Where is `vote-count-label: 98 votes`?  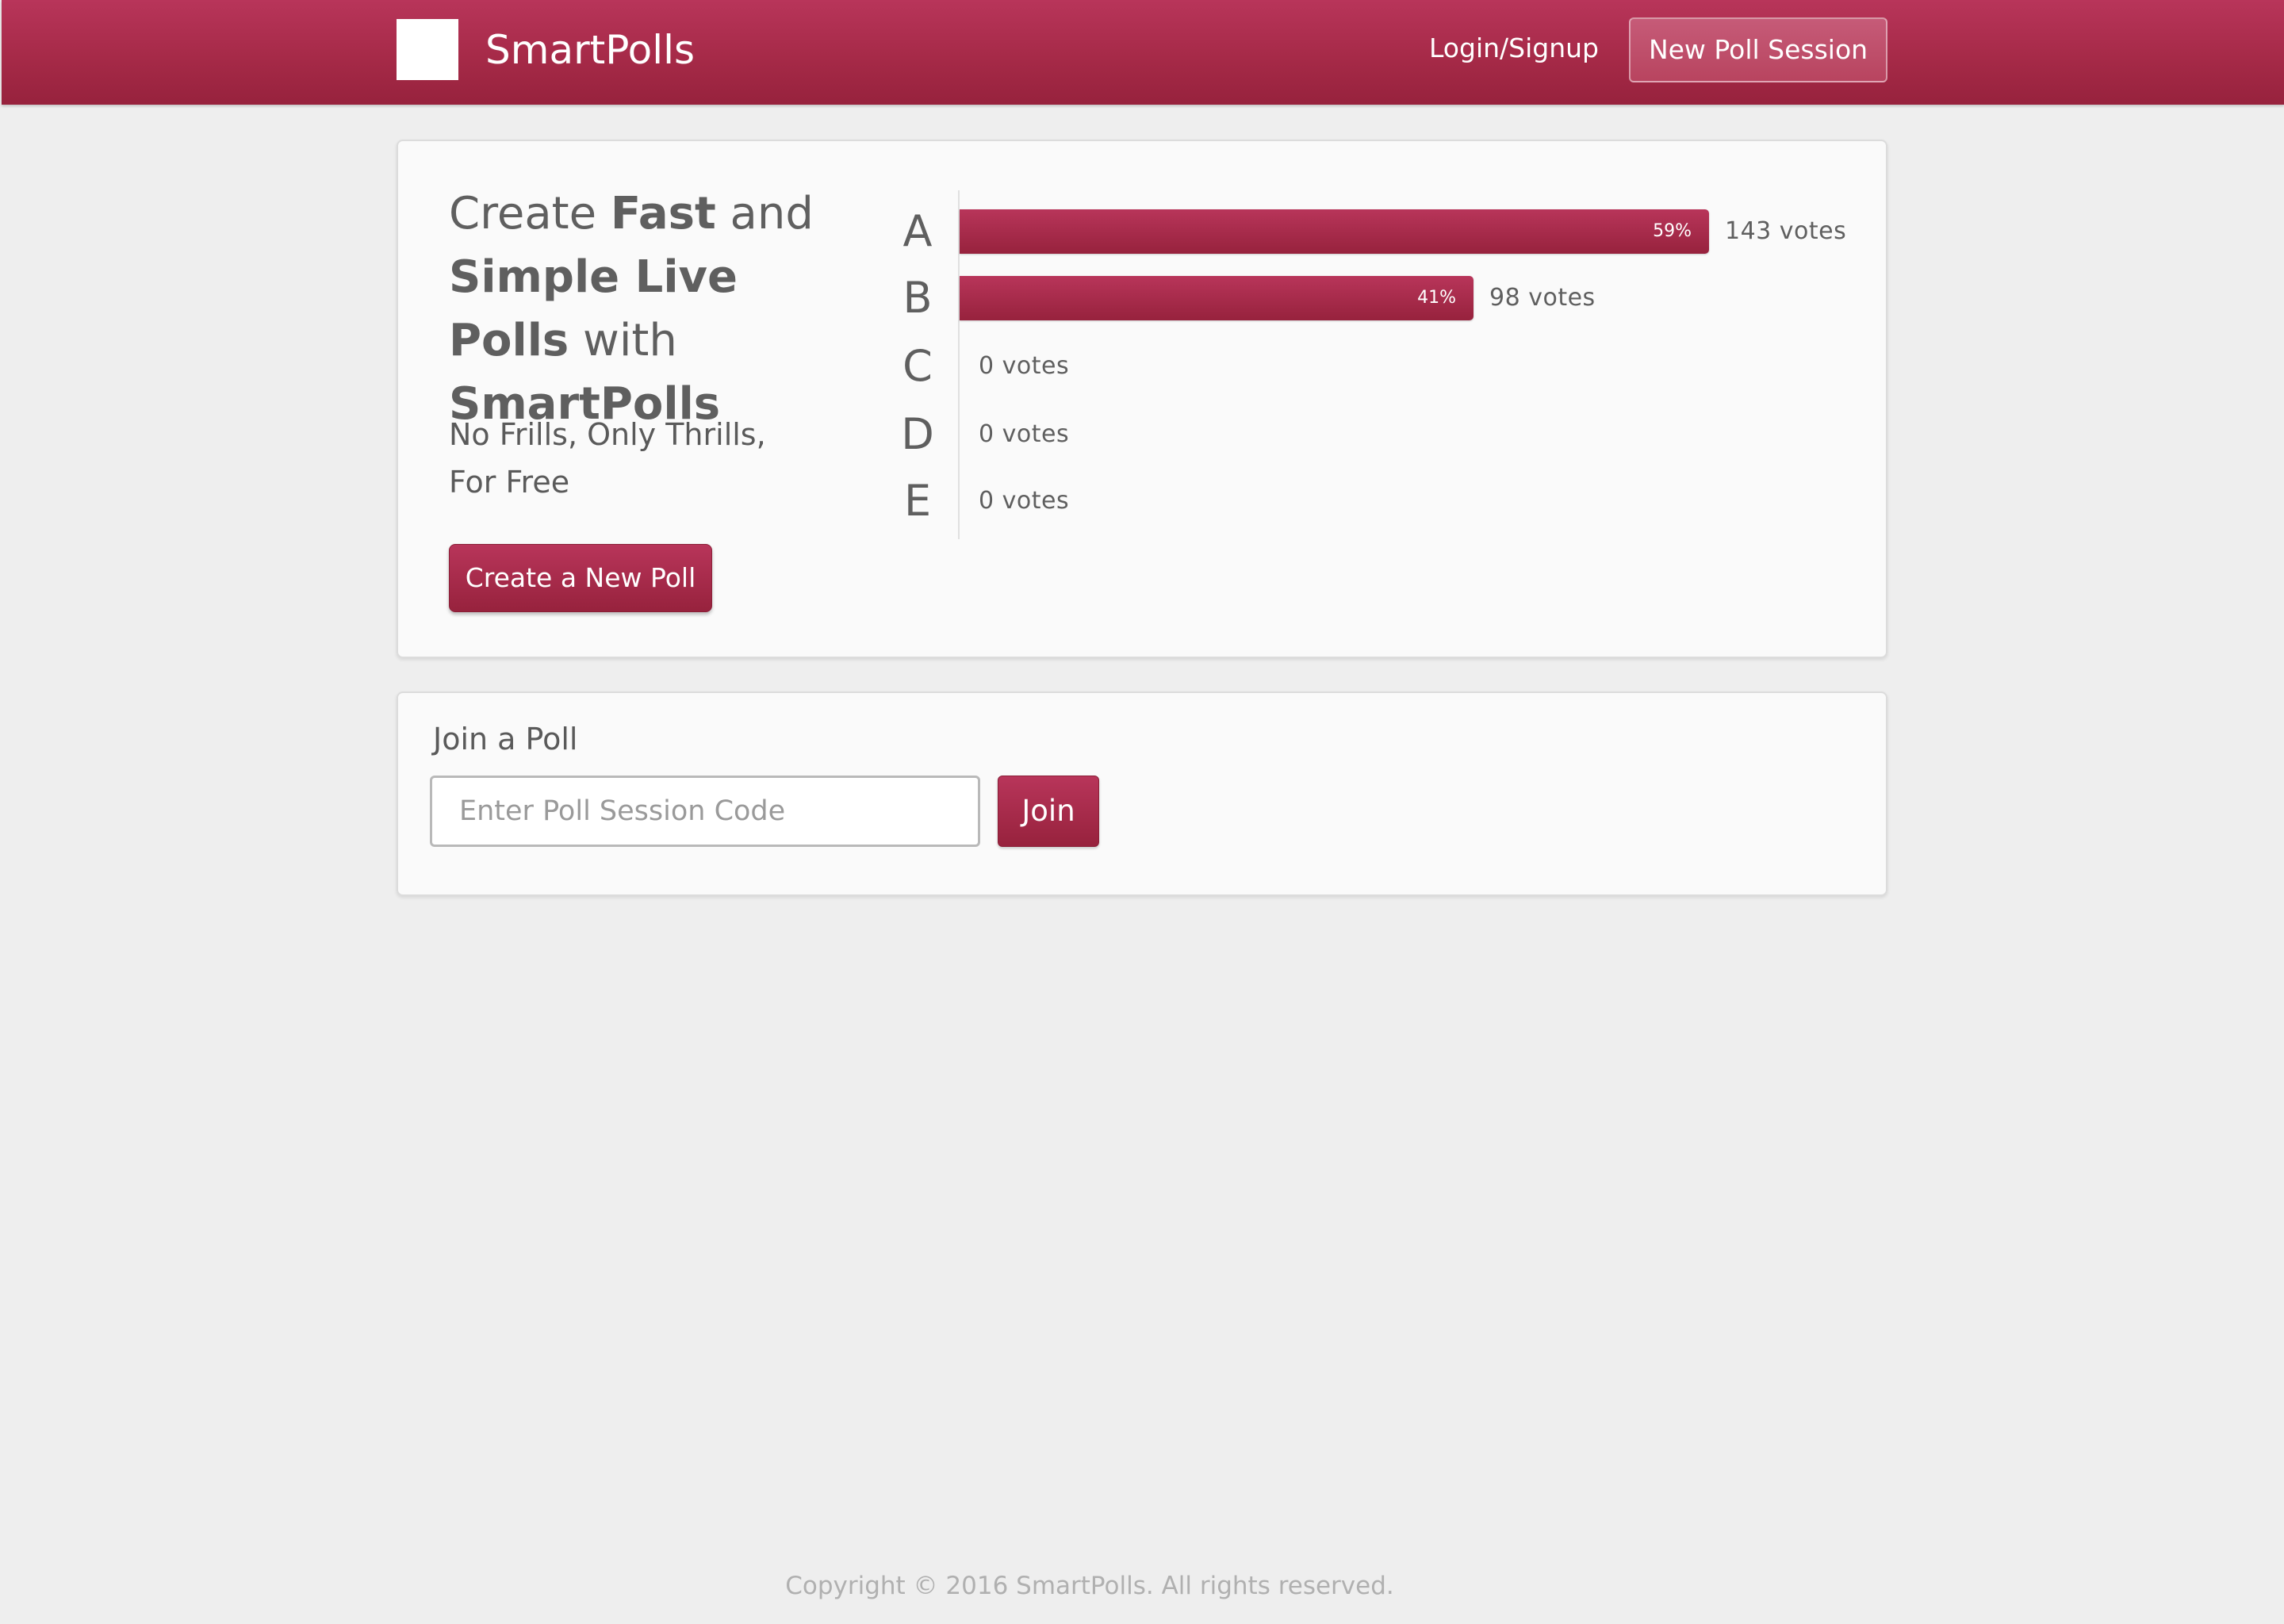 vote-count-label: 98 votes is located at coordinates (1542, 298).